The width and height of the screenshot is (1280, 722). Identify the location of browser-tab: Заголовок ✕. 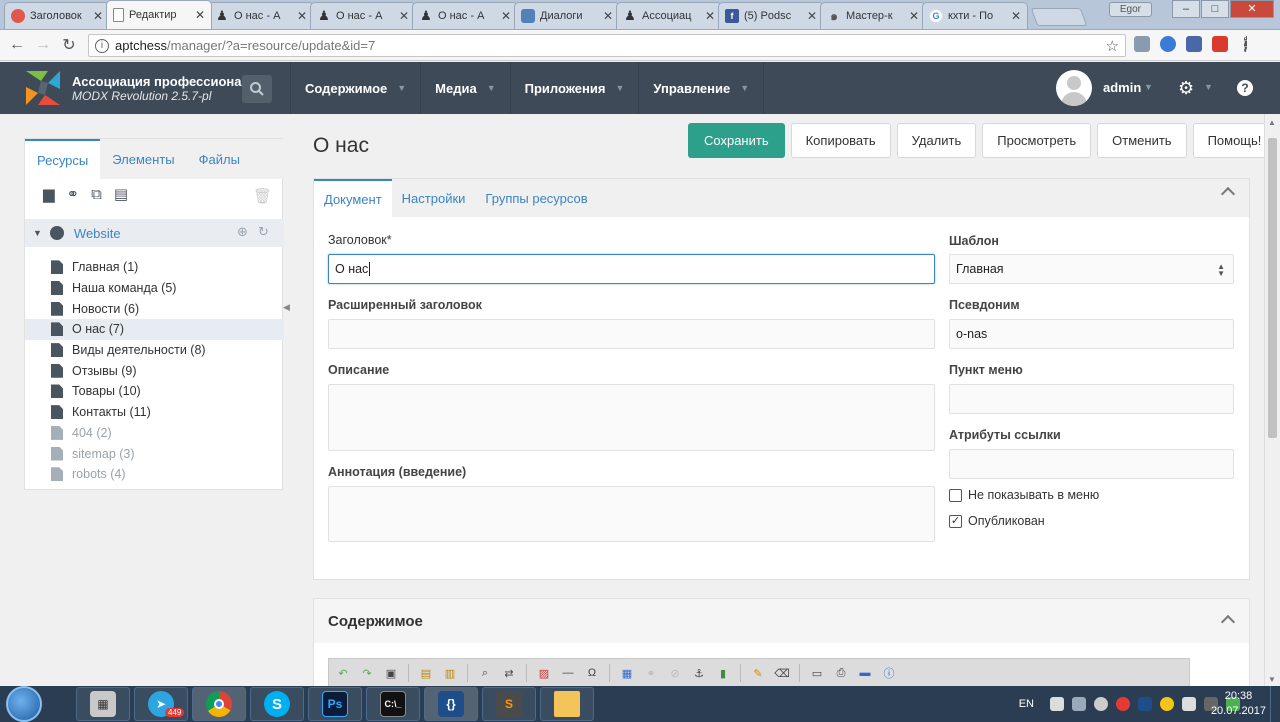
(57, 15).